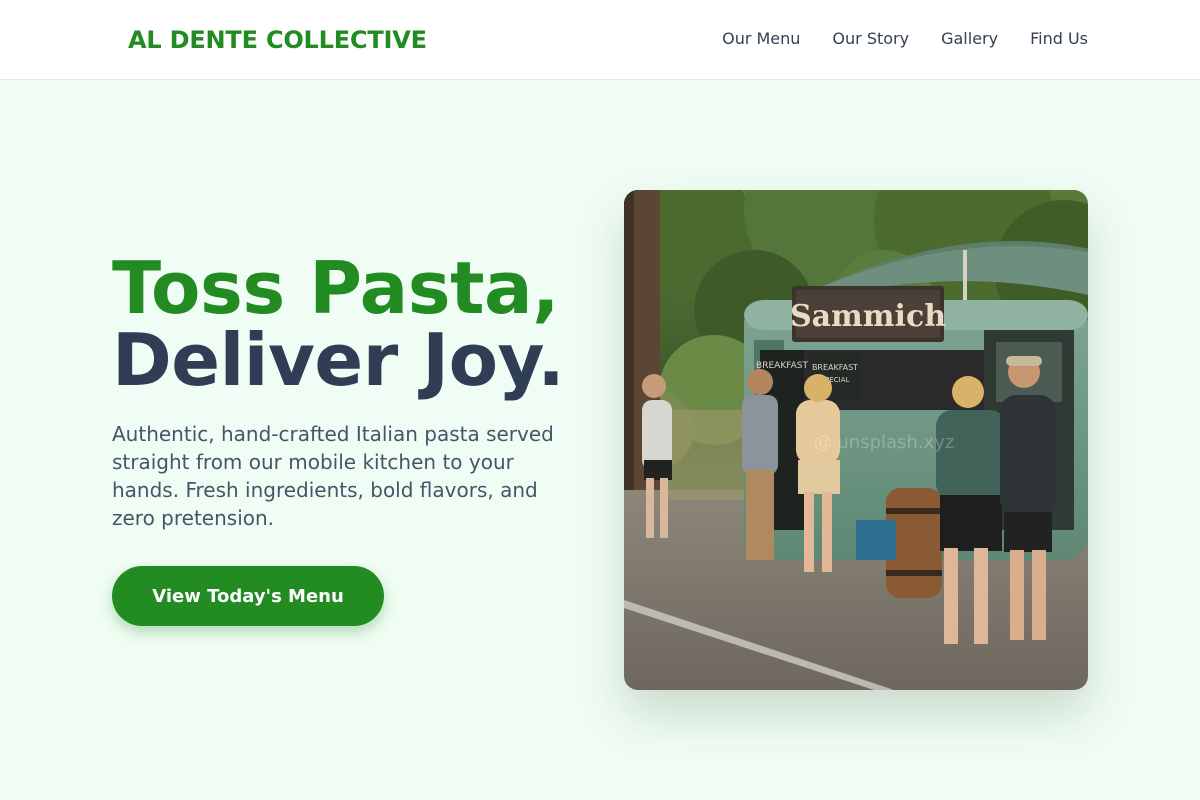 This screenshot has height=800, width=1200. Describe the element at coordinates (884, 442) in the screenshot. I see `photo-watermark: @ unsplash.xyz` at that location.